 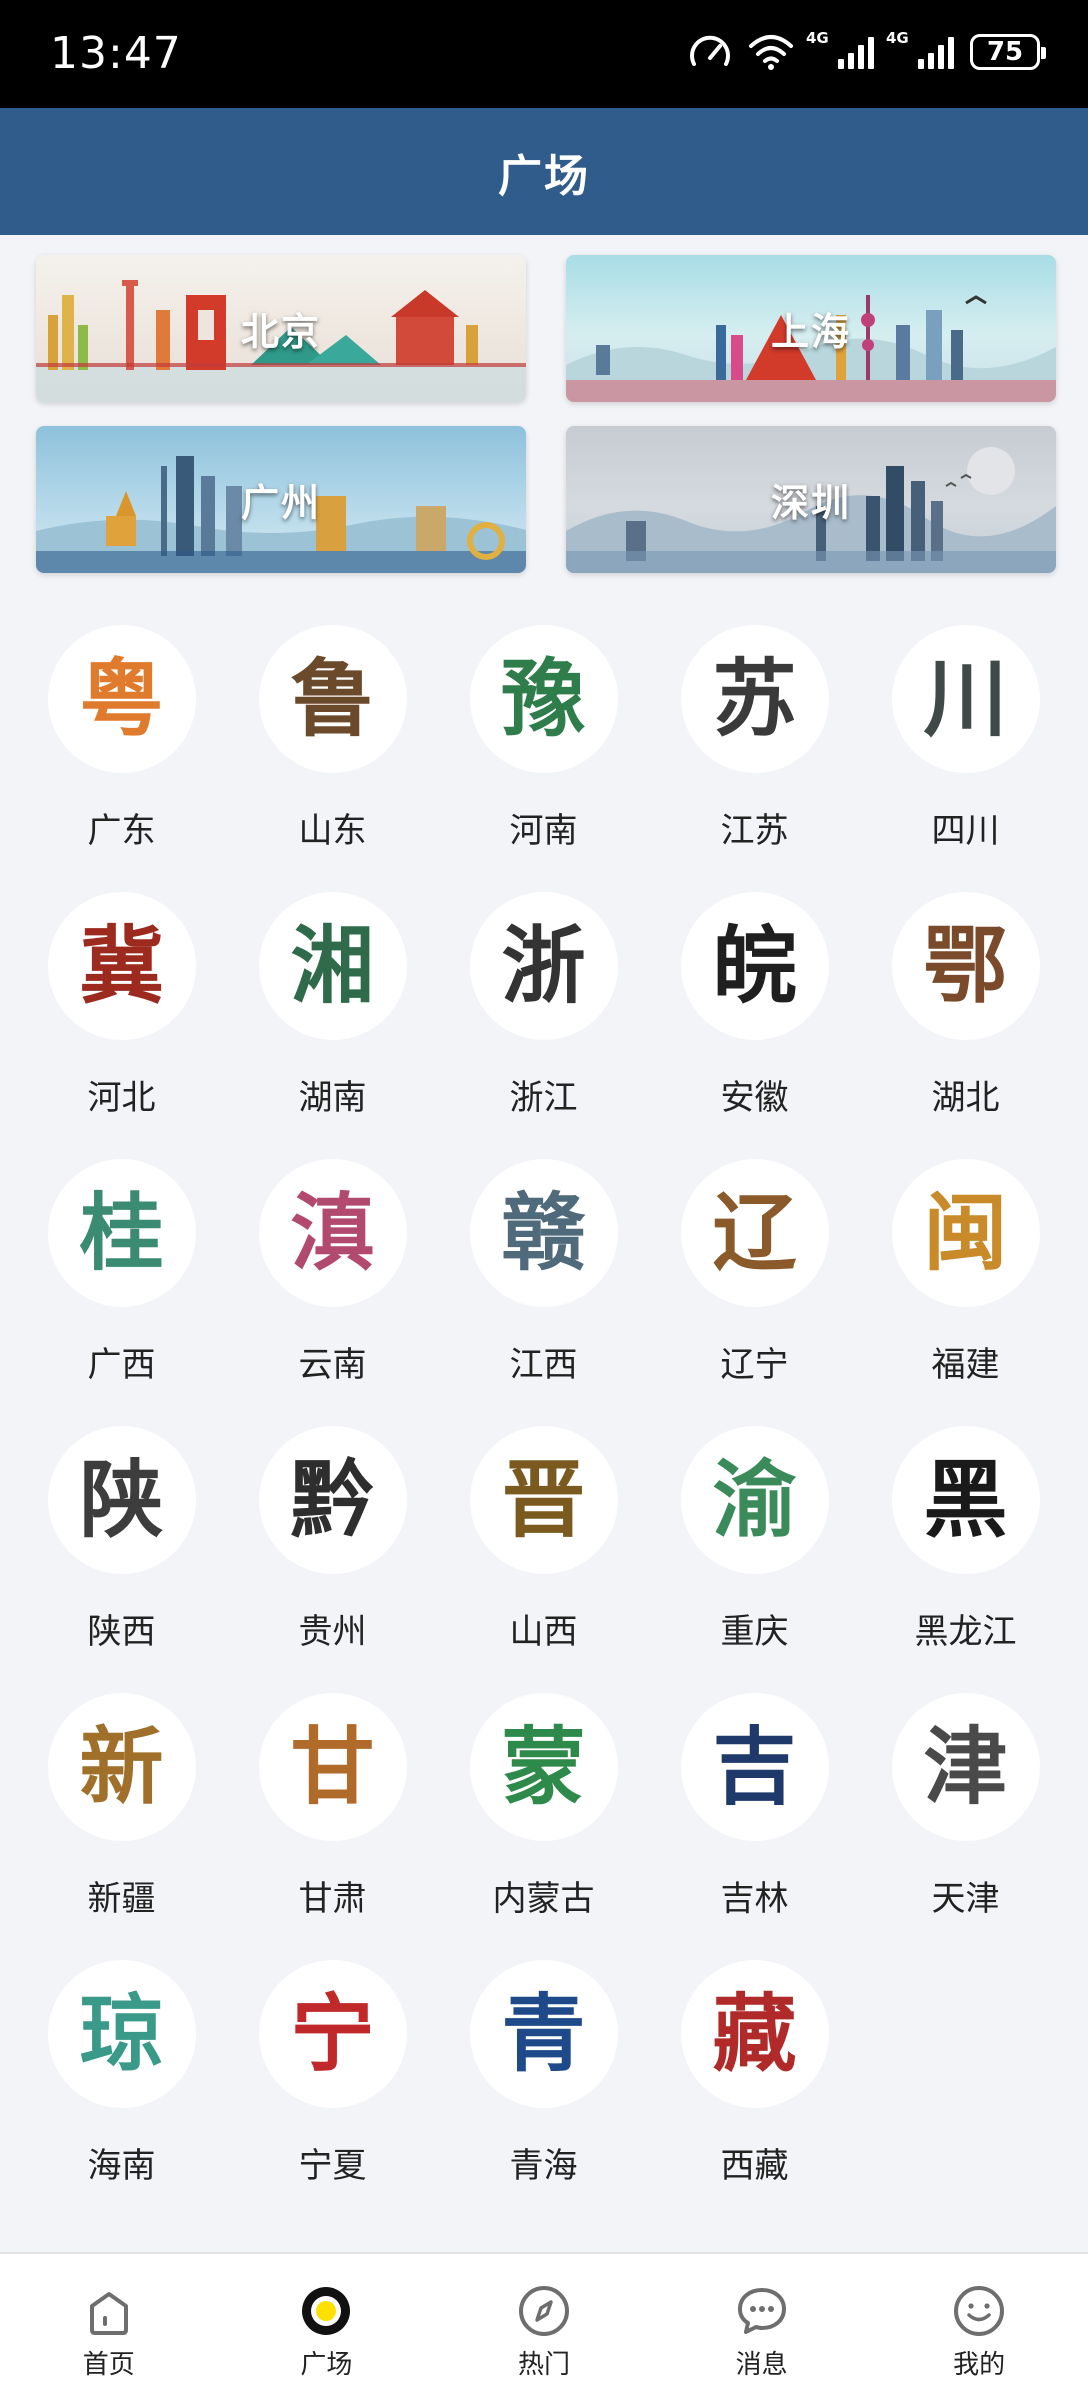 What do you see at coordinates (754, 1556) in the screenshot?
I see `province-chongqing: 渝 重庆` at bounding box center [754, 1556].